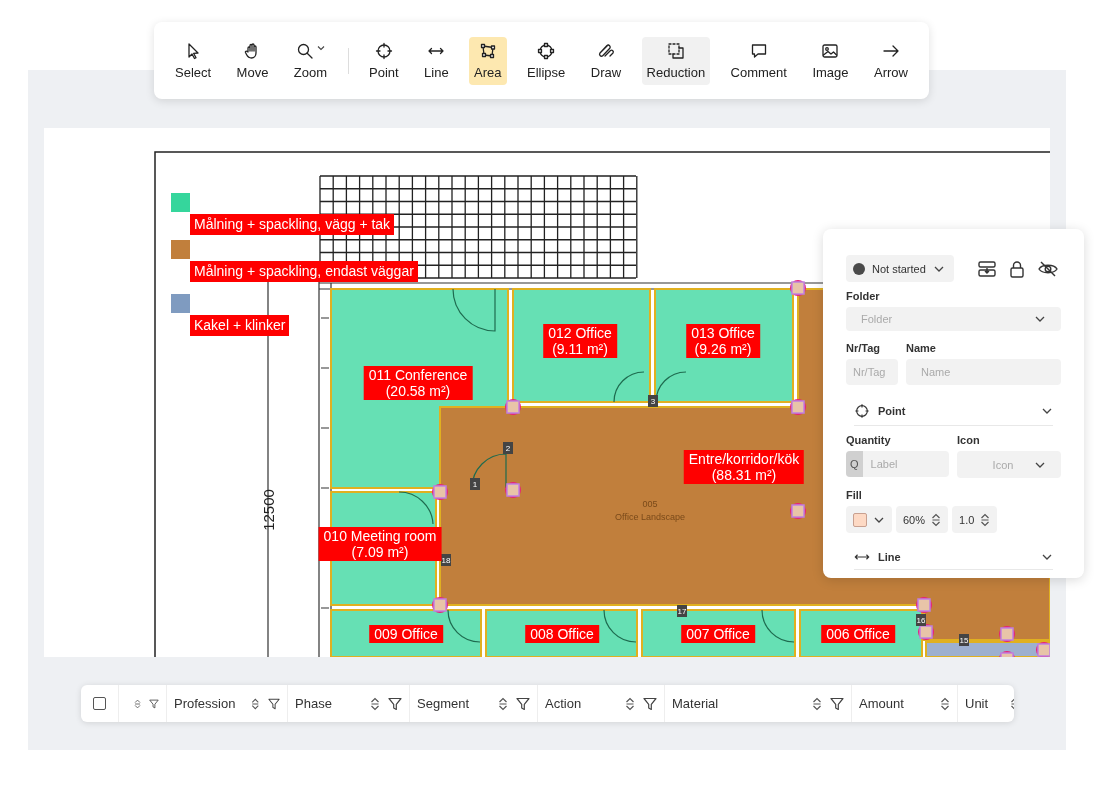  What do you see at coordinates (695, 703) in the screenshot?
I see `column-header: Material` at bounding box center [695, 703].